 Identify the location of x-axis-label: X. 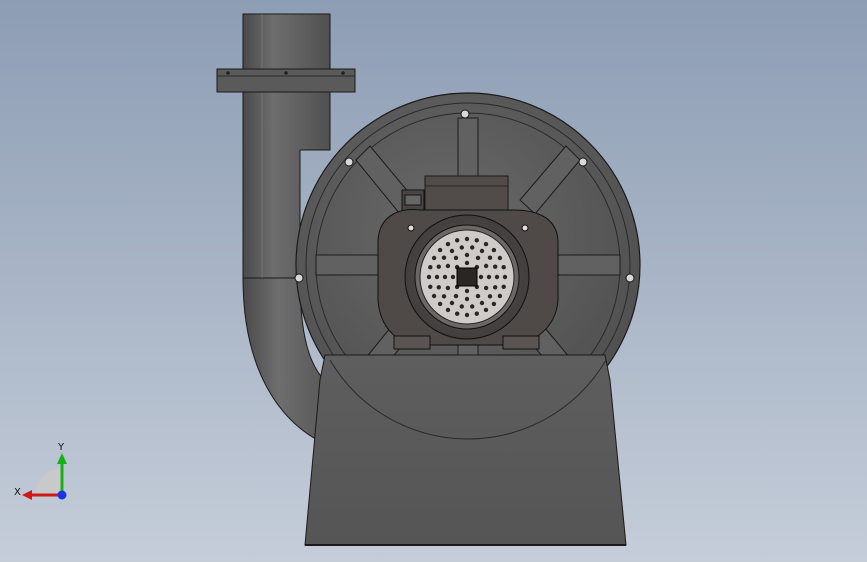
(17, 492).